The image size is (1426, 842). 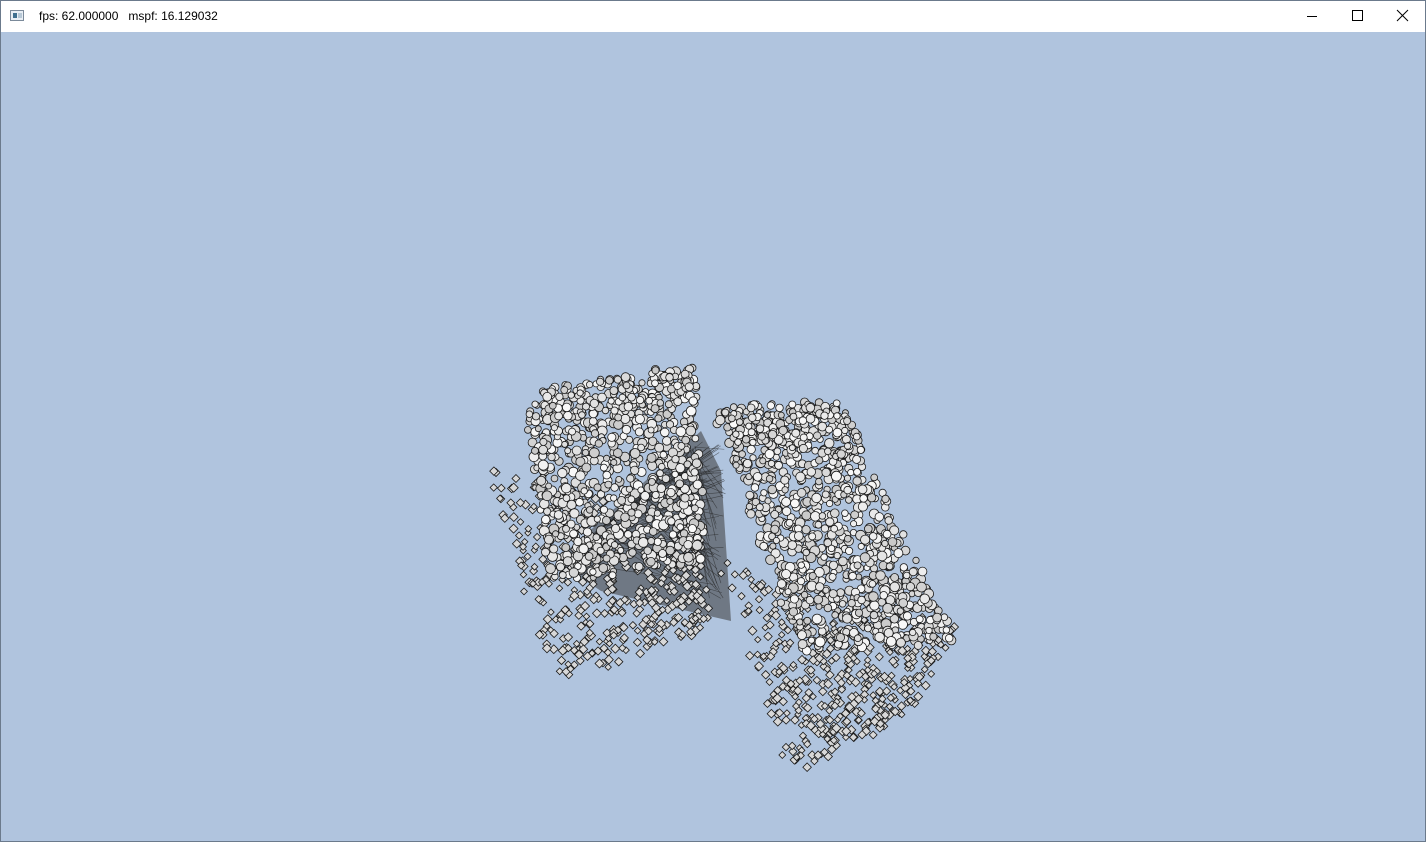 What do you see at coordinates (1312, 16) in the screenshot?
I see `minimize-button` at bounding box center [1312, 16].